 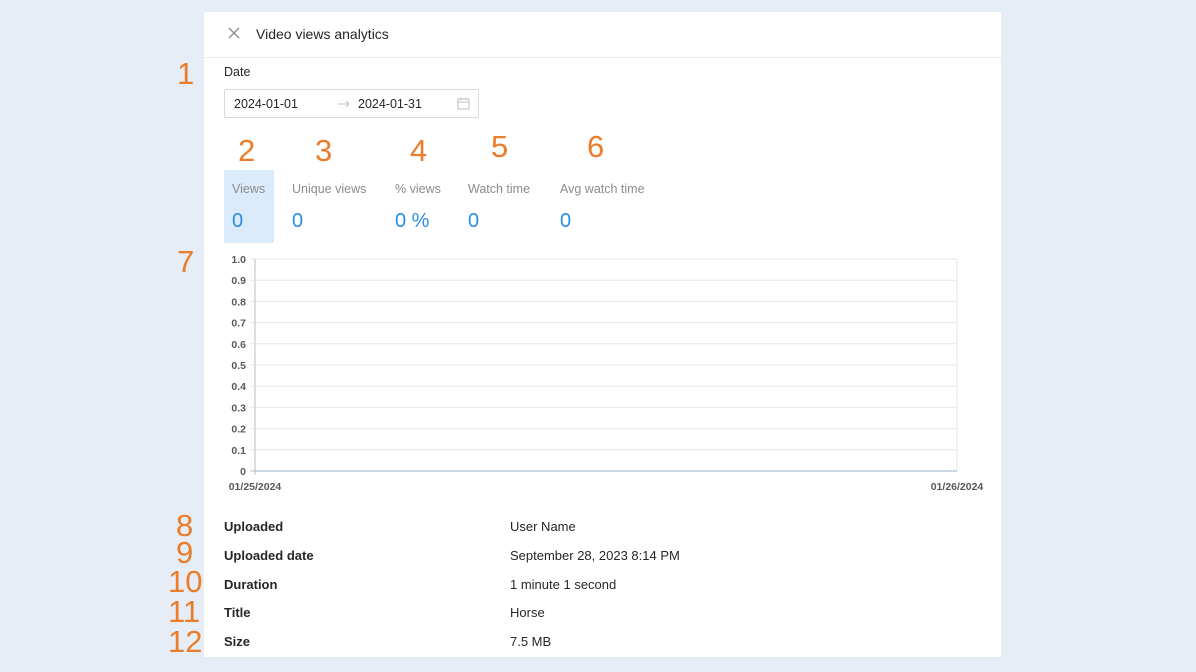 I want to click on y-tick-label: 0.8, so click(x=238, y=302).